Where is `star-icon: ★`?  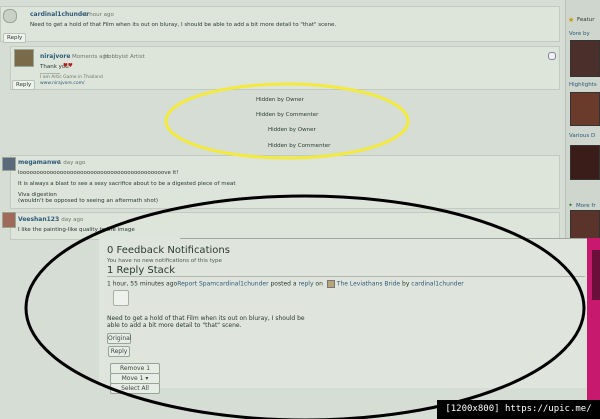
star-icon: ★ is located at coordinates (571, 20).